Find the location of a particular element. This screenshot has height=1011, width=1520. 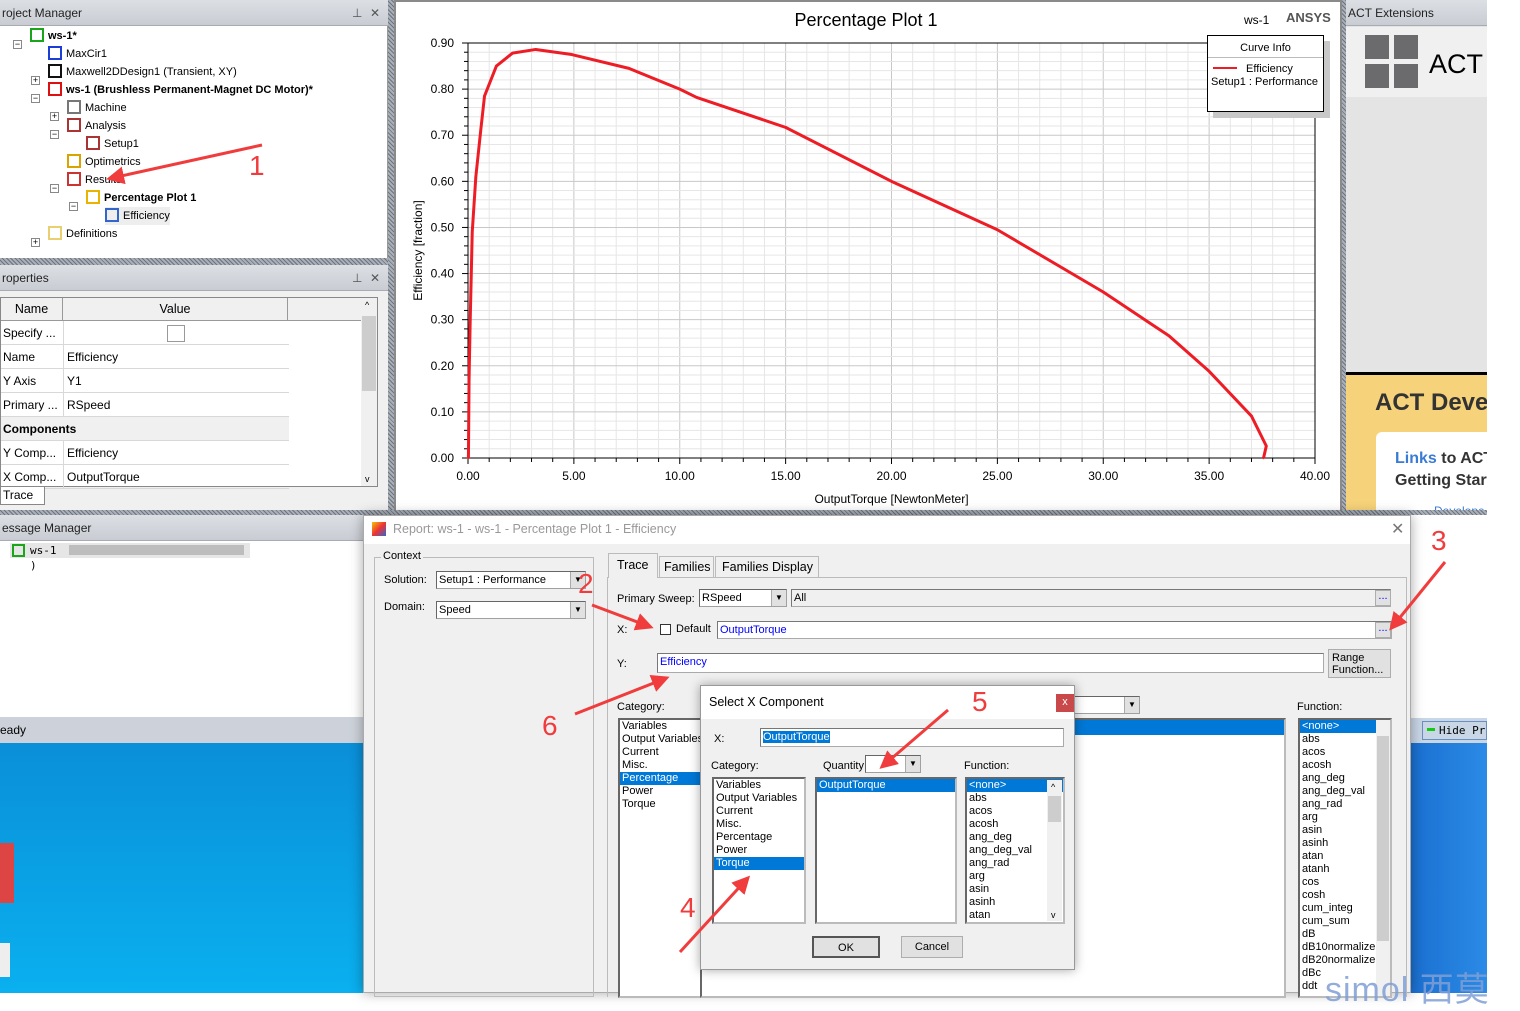

tree-item: Maxwell2DDesign1 (Transient, XY) is located at coordinates (142, 72).